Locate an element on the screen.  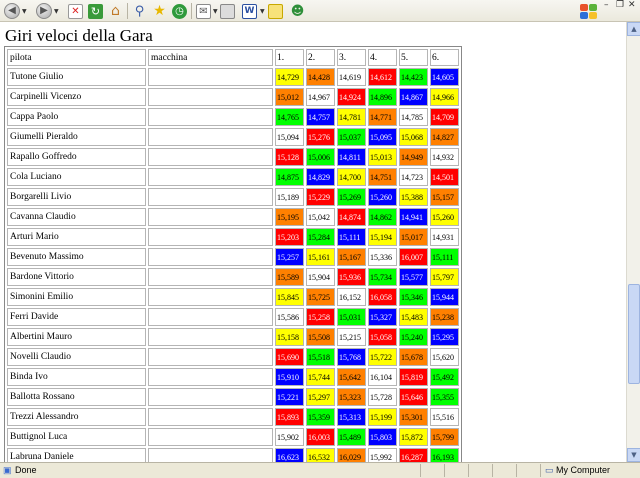
lap-time-cell: 15,642 is located at coordinates (351, 377).